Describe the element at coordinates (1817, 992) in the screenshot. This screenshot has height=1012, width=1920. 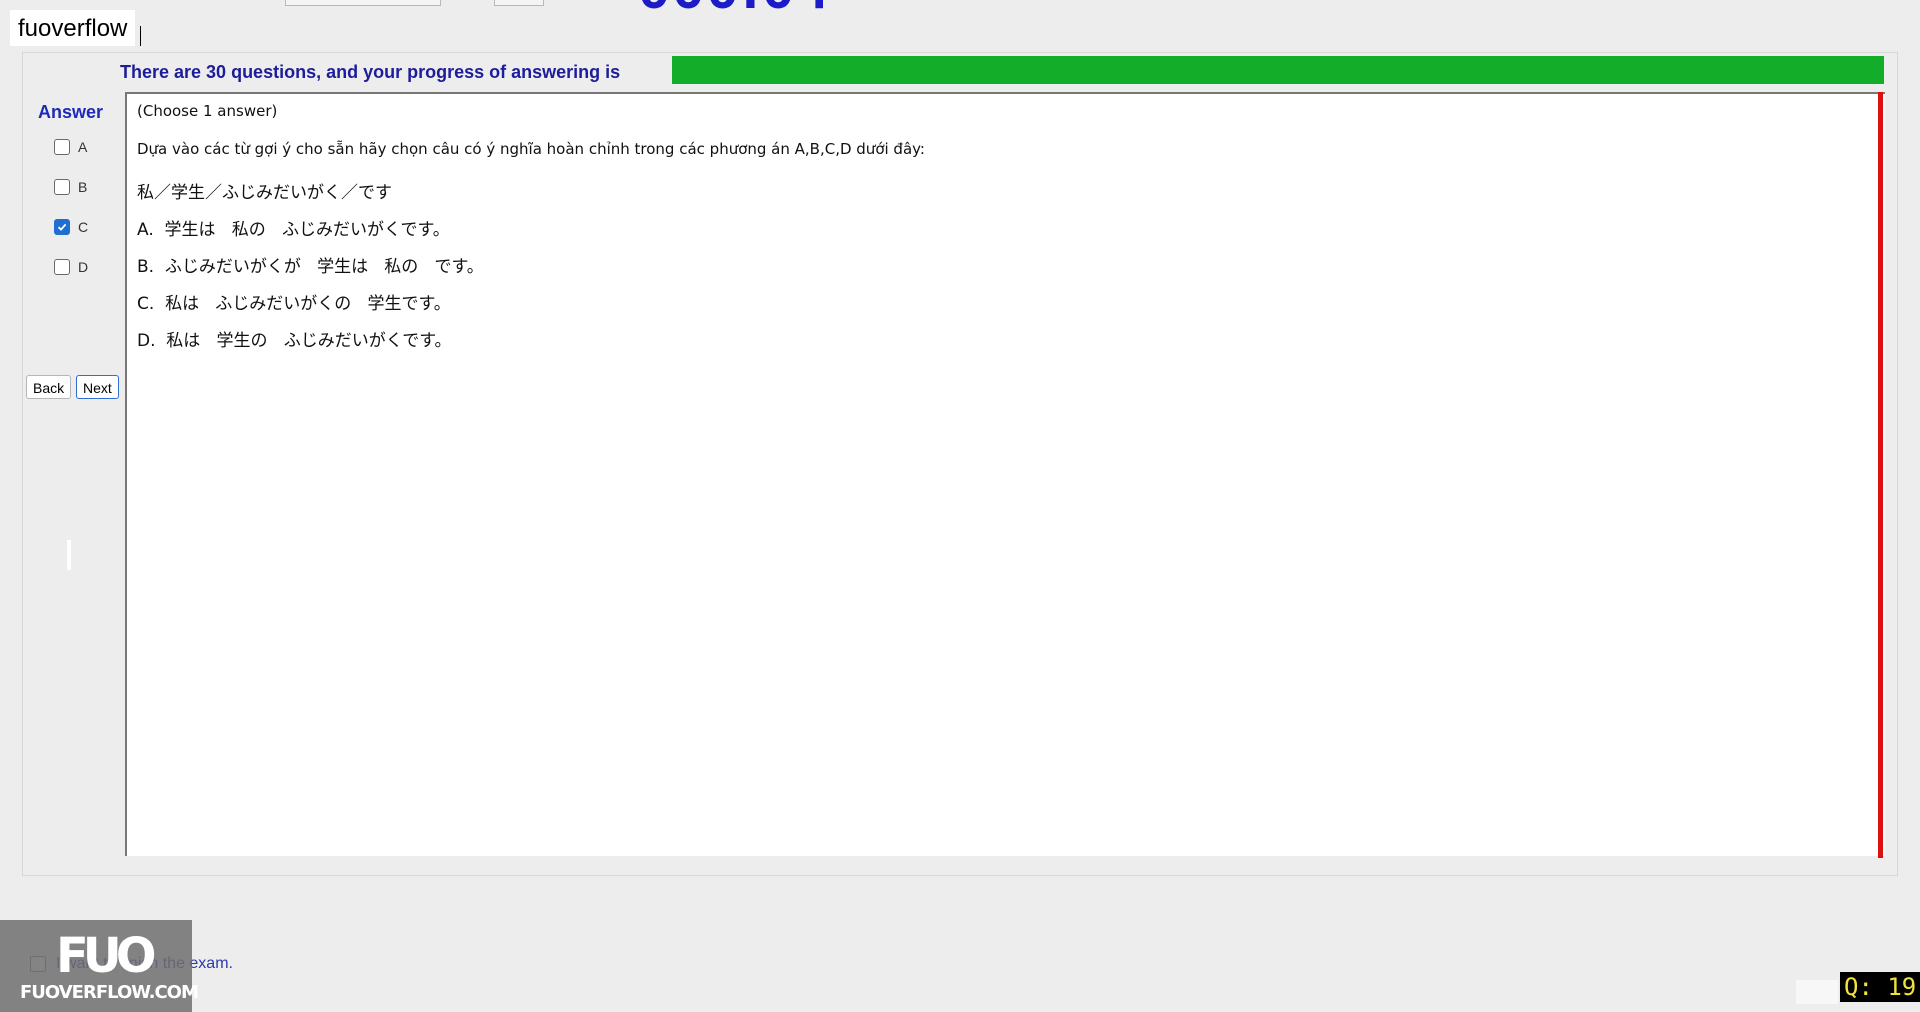
I see `question-pill` at that location.